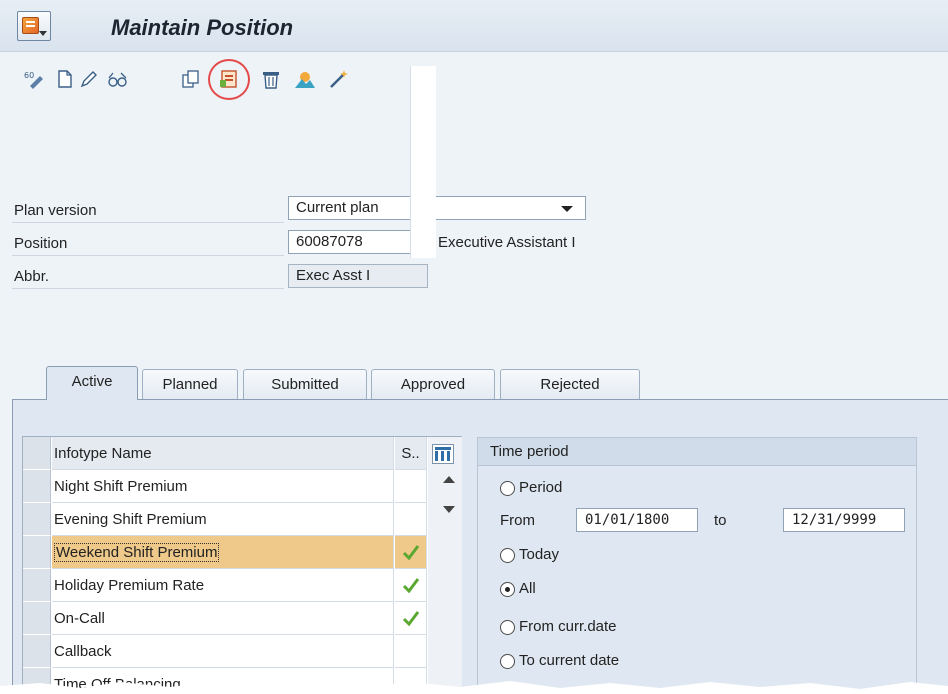 The image size is (948, 694). I want to click on application-toolbar, so click(474, 81).